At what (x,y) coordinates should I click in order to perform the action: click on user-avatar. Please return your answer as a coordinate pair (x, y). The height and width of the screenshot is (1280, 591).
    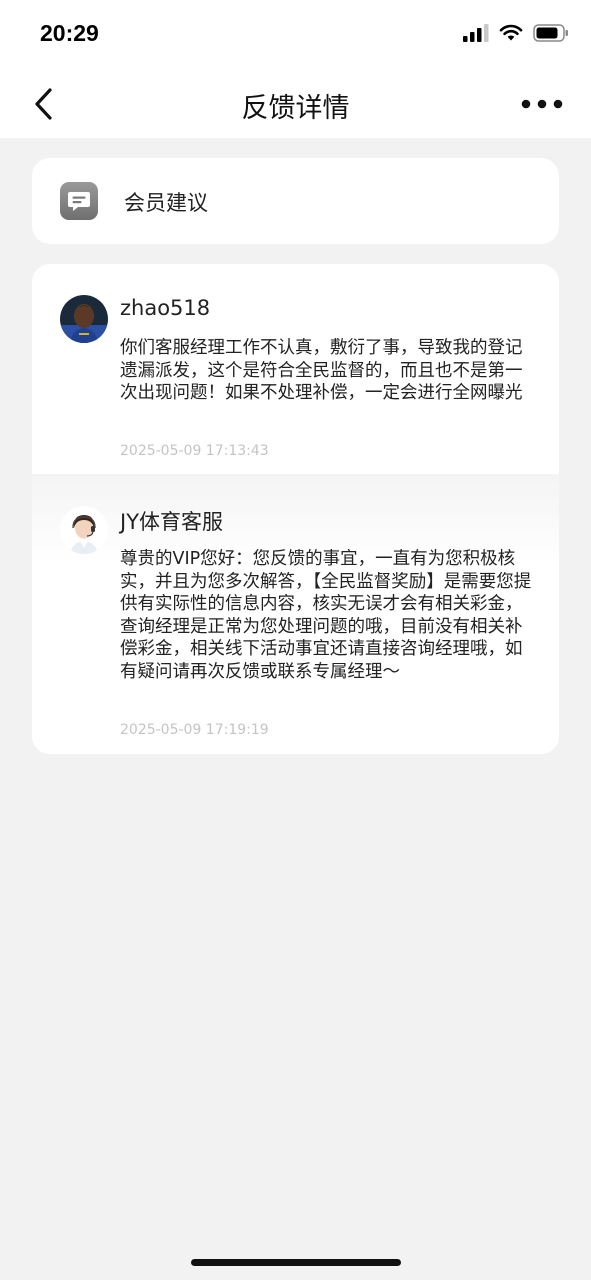
    Looking at the image, I should click on (84, 319).